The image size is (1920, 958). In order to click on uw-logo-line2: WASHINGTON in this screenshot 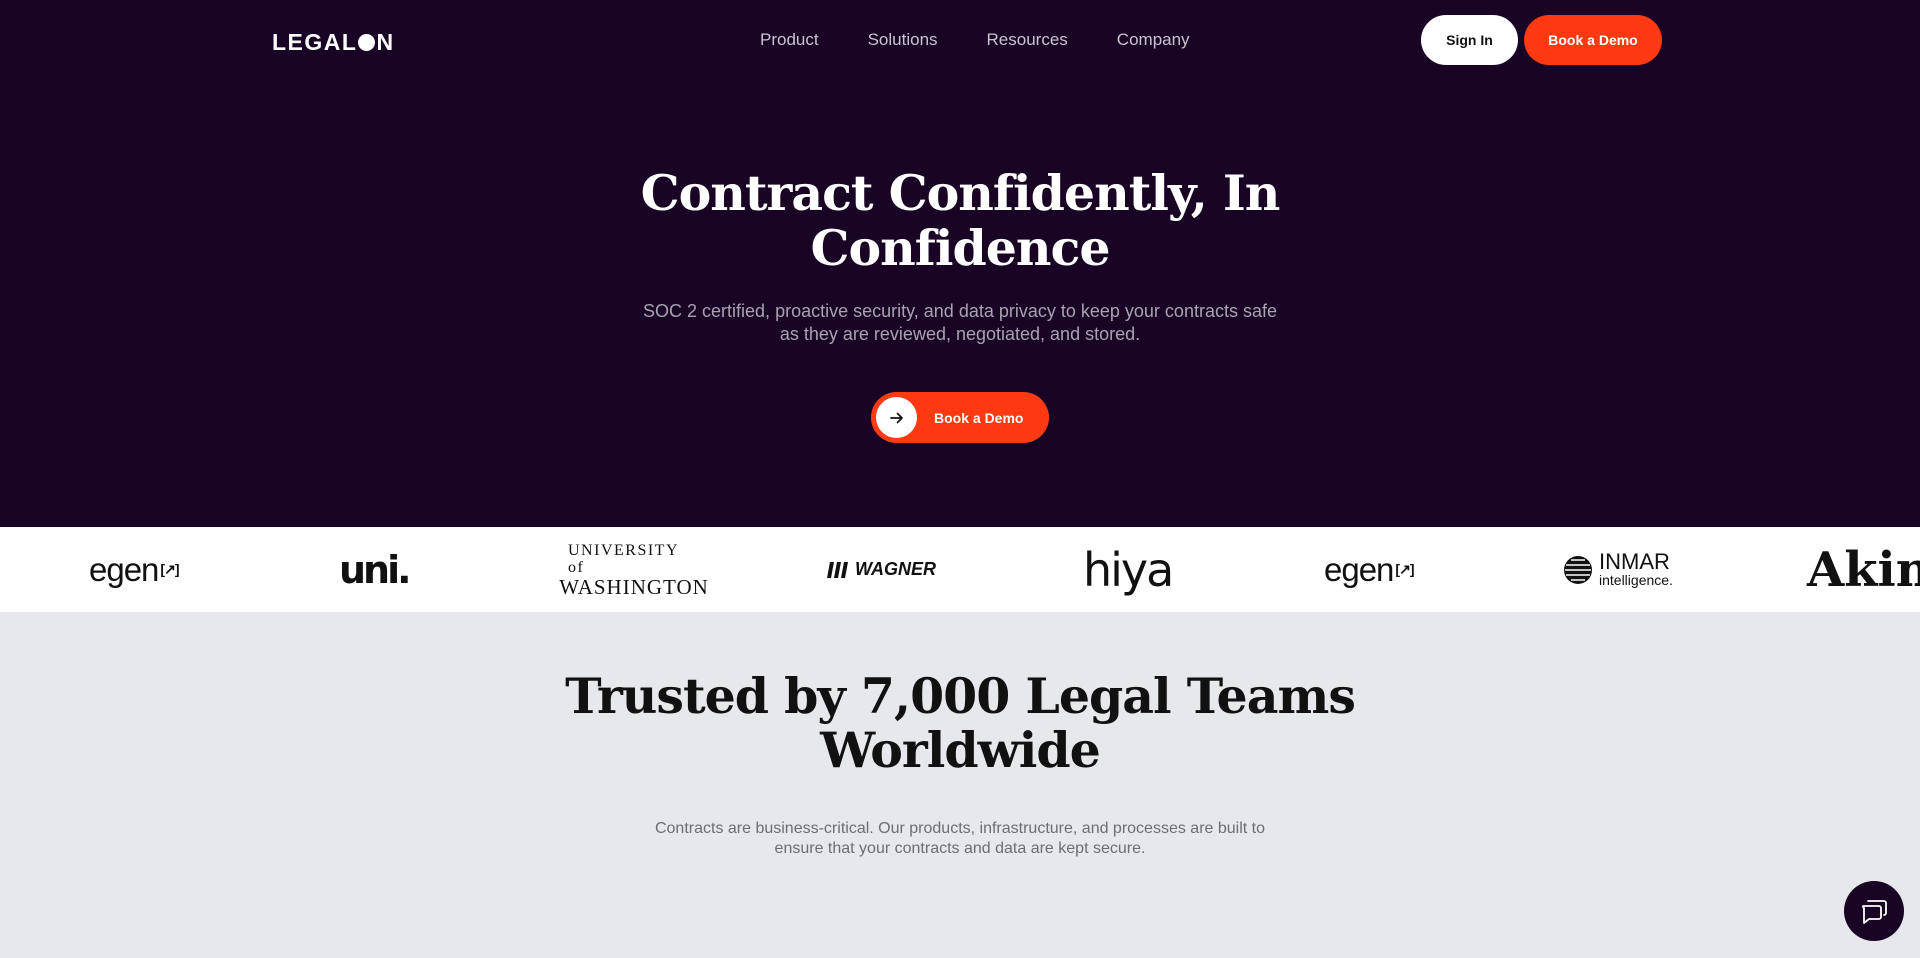, I will do `click(634, 586)`.